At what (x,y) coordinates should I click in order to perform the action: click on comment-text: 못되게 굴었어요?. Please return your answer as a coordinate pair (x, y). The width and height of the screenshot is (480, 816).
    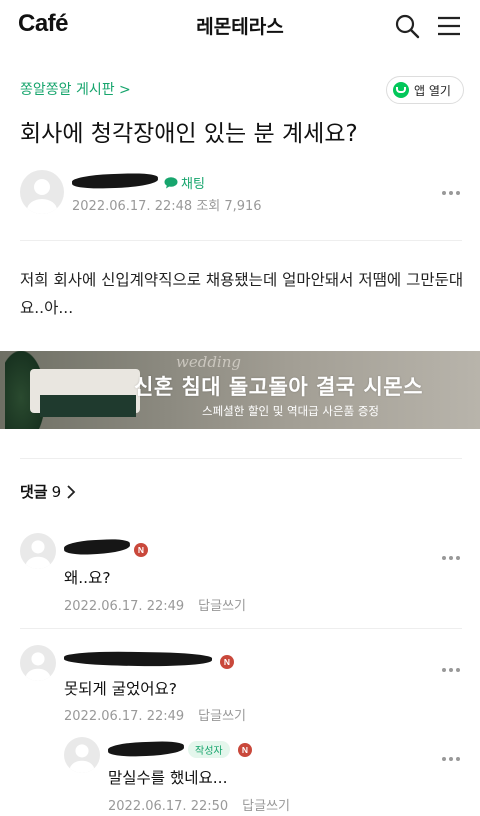
    Looking at the image, I should click on (120, 689).